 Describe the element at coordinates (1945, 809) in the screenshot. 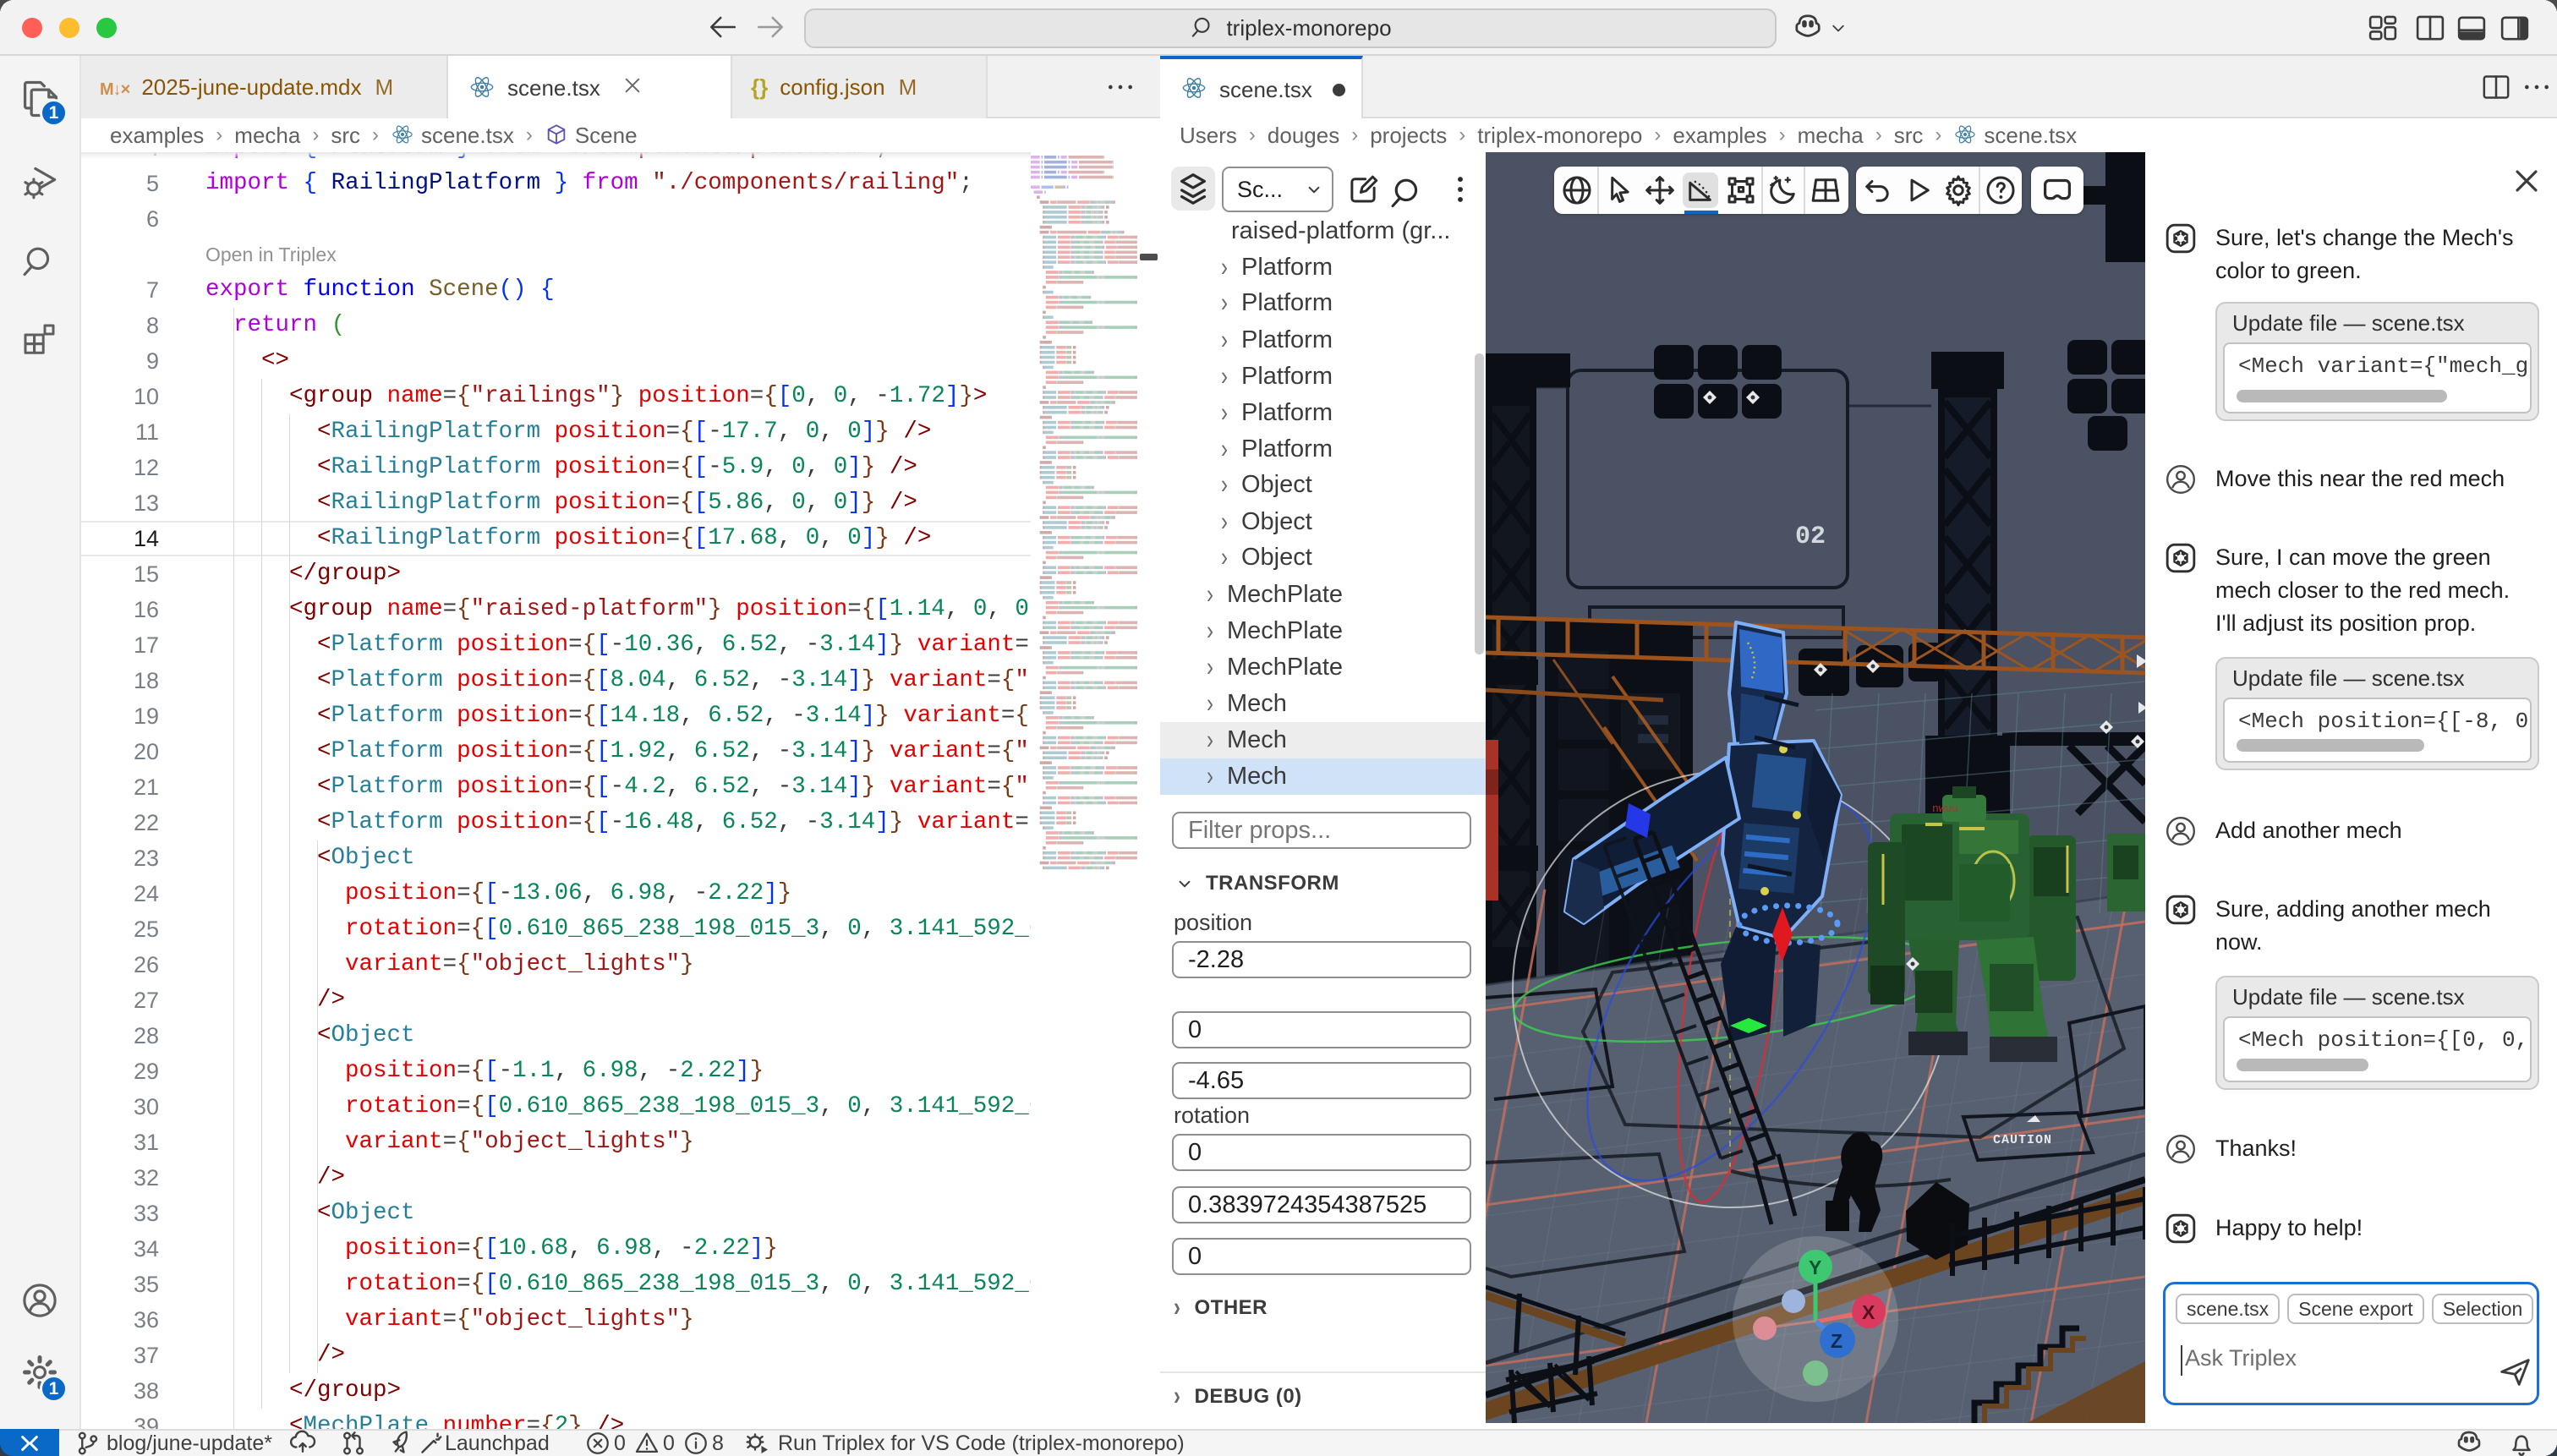

I see `svg-text: nwuu` at that location.